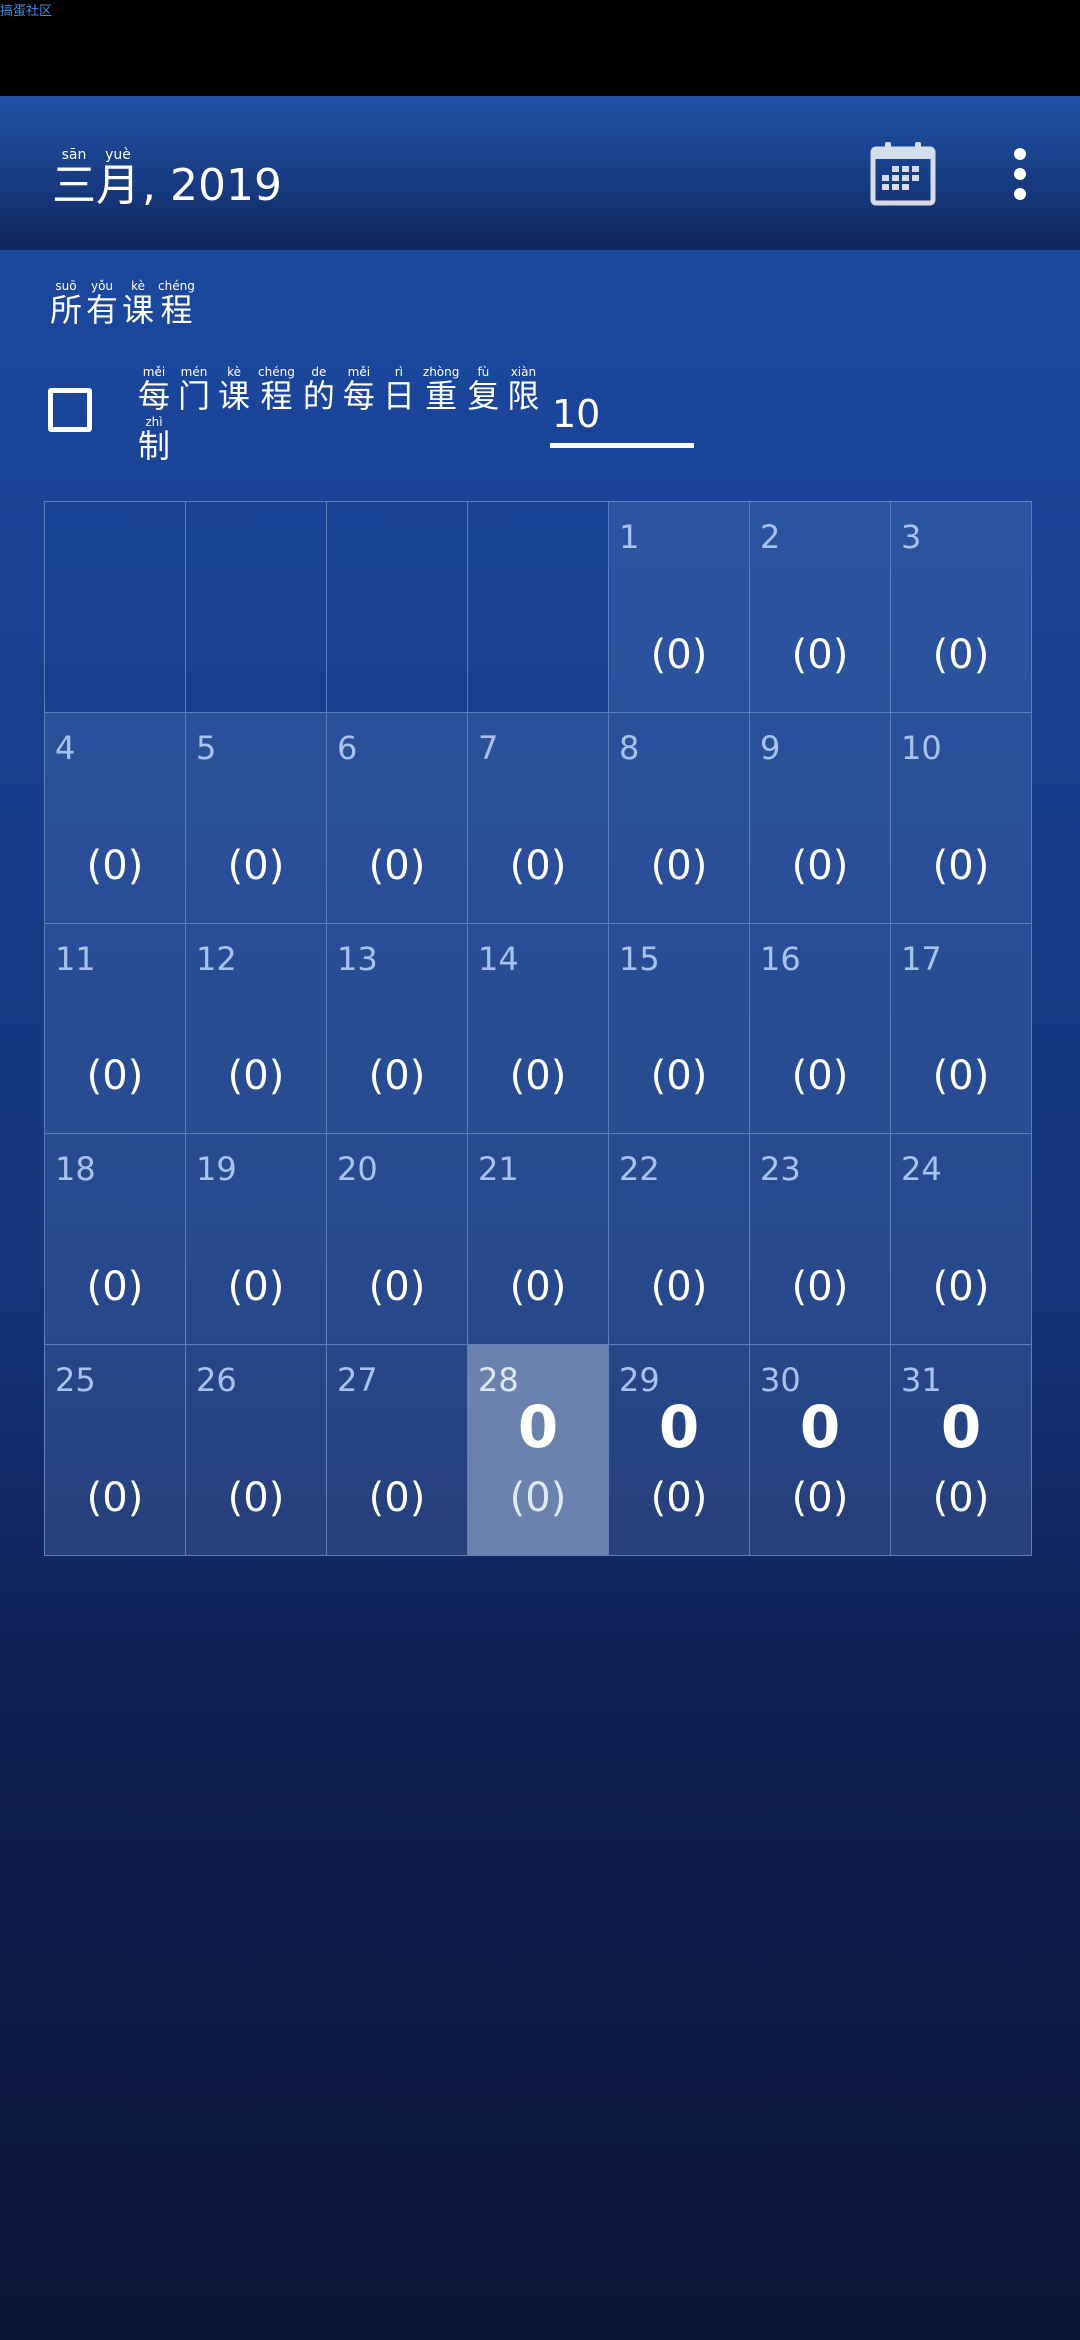  I want to click on hanzi-text: 制, so click(154, 446).